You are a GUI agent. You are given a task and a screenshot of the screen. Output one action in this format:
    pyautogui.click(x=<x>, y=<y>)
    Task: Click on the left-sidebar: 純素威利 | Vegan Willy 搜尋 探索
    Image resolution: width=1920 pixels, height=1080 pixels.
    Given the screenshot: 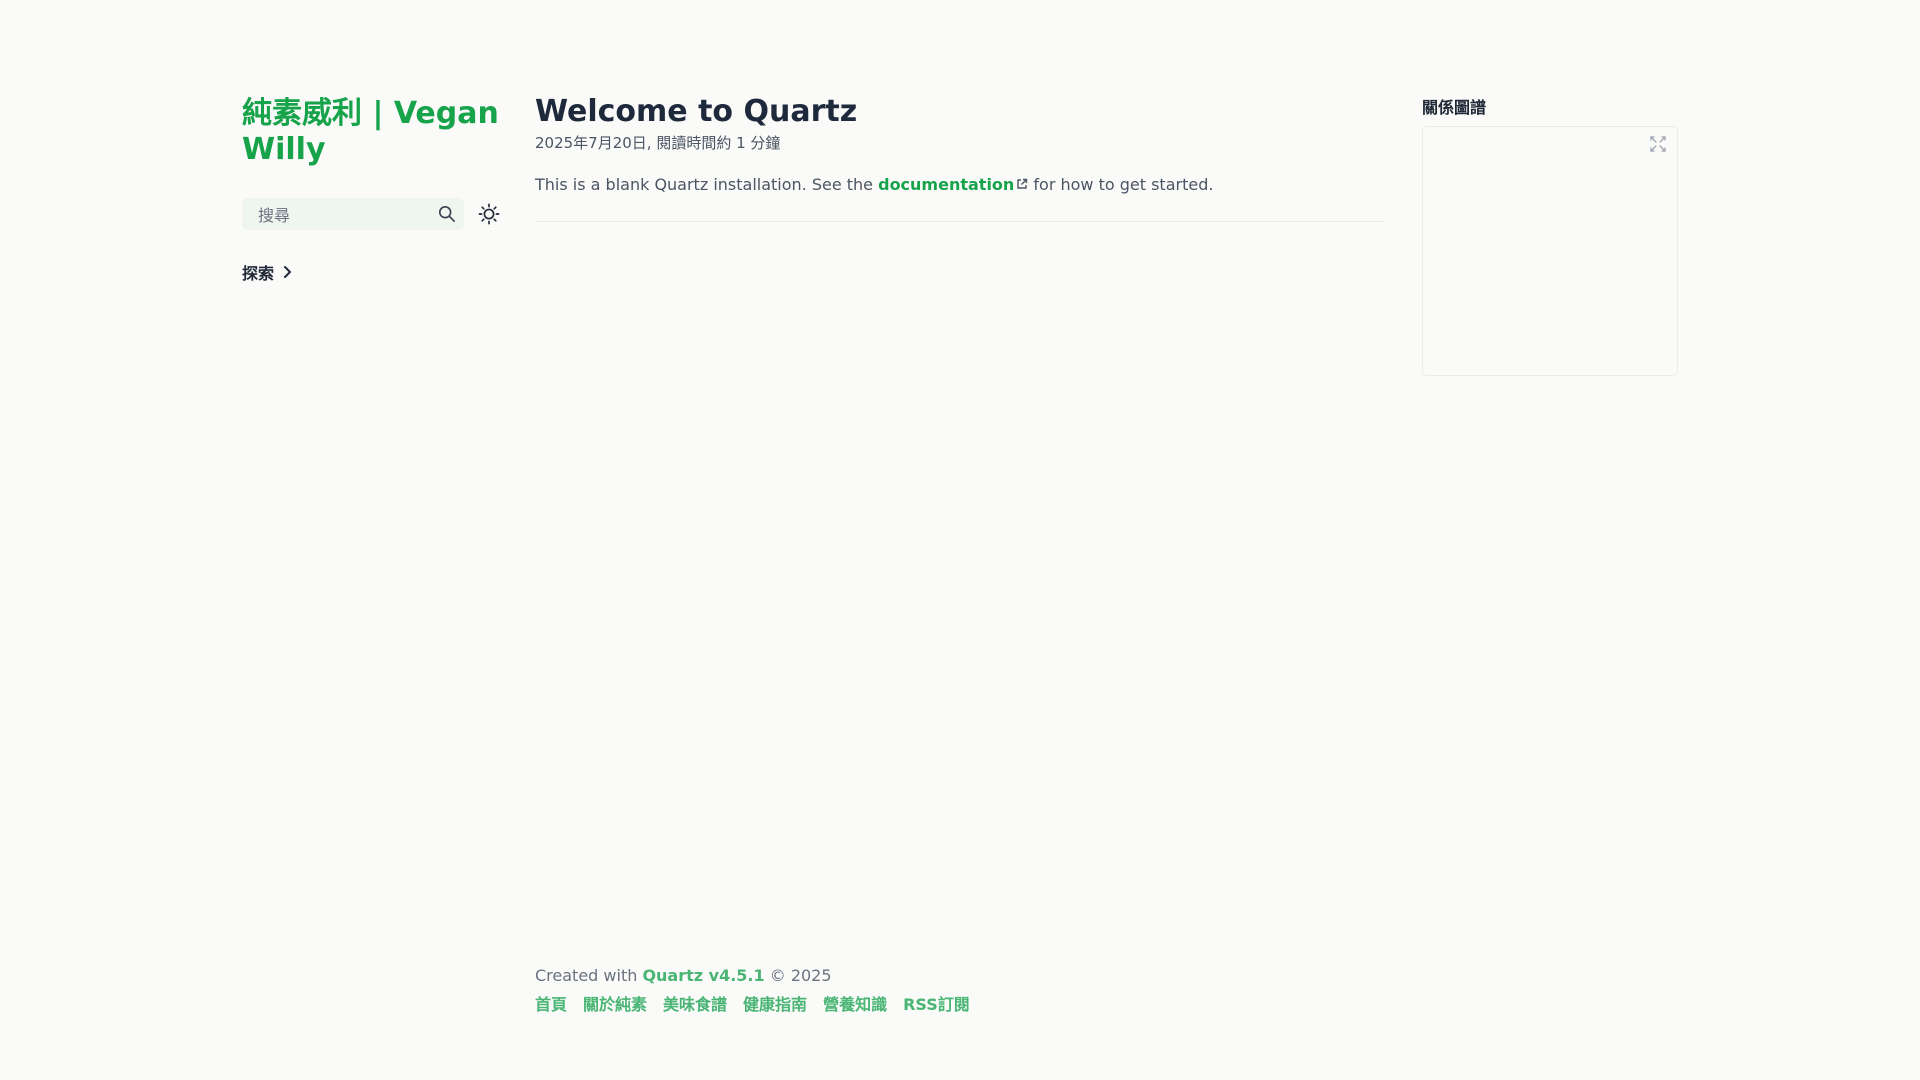 What is the action you would take?
    pyautogui.click(x=376, y=190)
    